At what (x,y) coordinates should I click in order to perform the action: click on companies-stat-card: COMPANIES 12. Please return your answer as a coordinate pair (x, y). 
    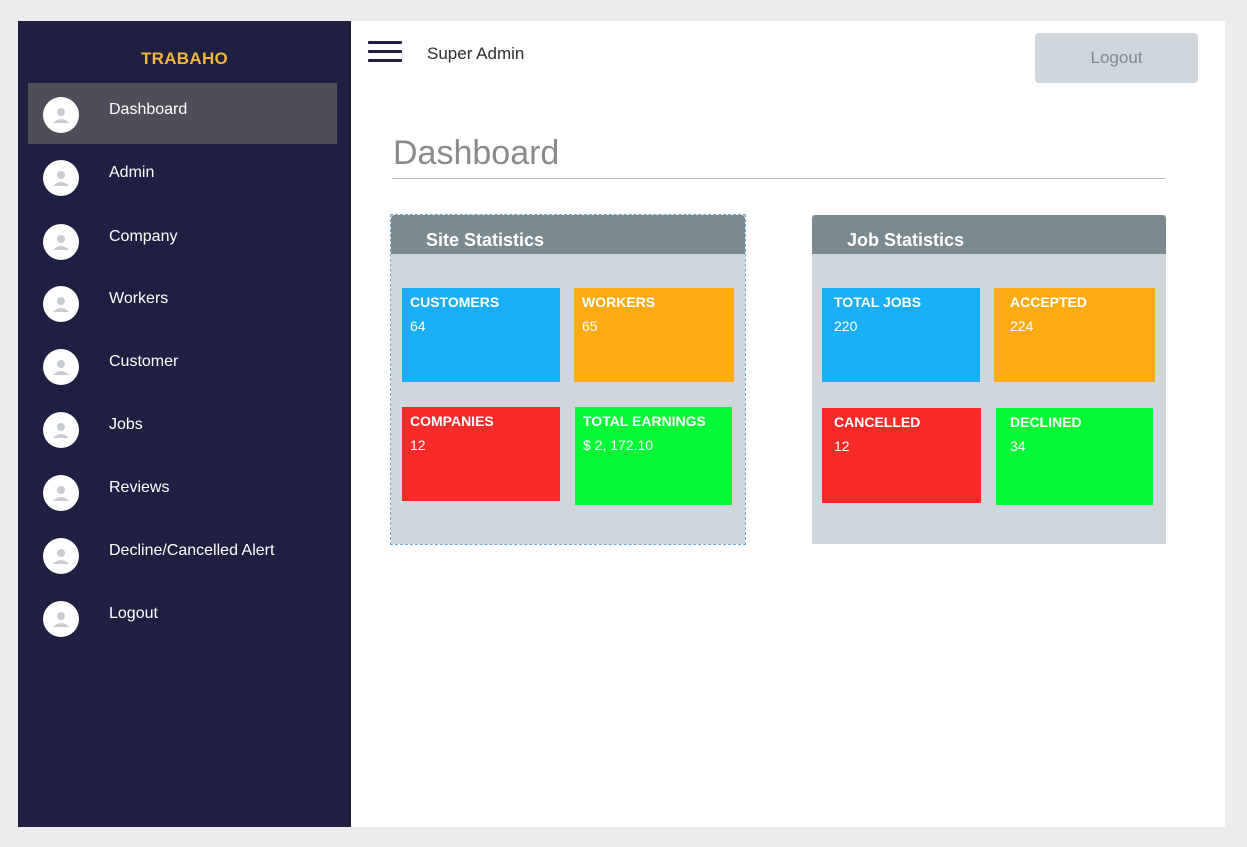
    Looking at the image, I should click on (481, 454).